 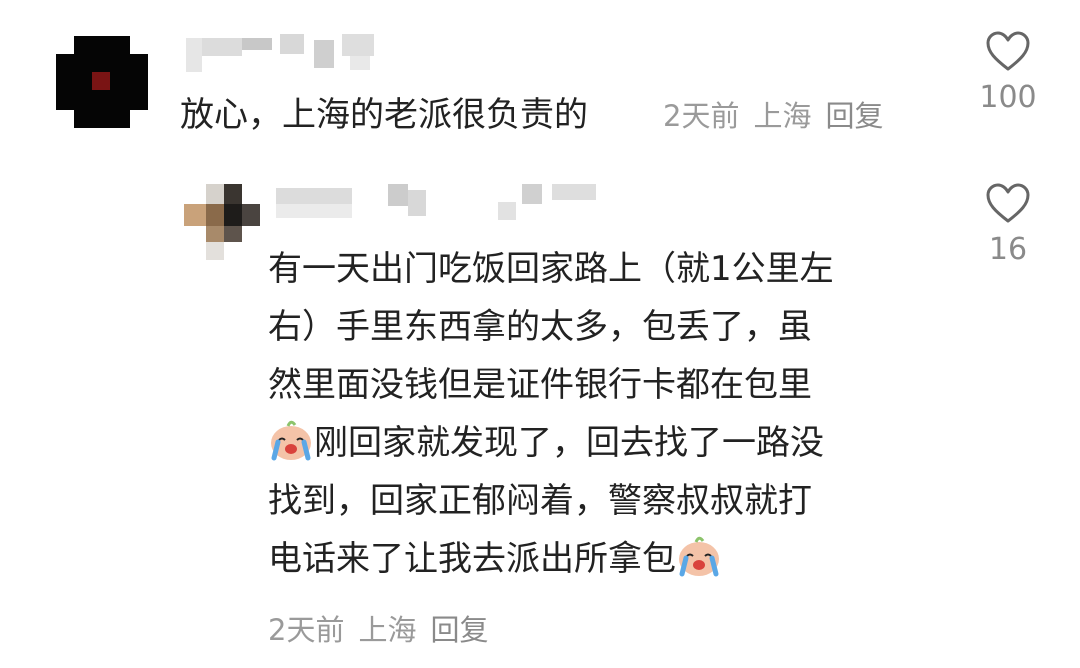 I want to click on comment-line: 找到，回家正郁闷着，警察叔叔就打, so click(x=540, y=501).